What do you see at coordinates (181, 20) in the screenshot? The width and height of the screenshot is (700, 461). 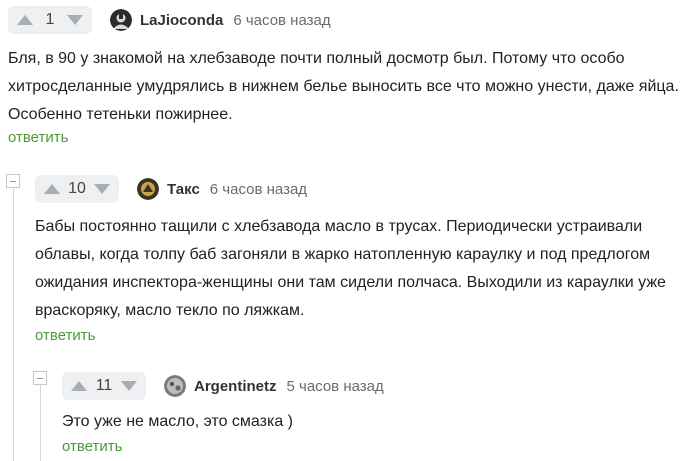 I see `author-name: LaJioconda` at bounding box center [181, 20].